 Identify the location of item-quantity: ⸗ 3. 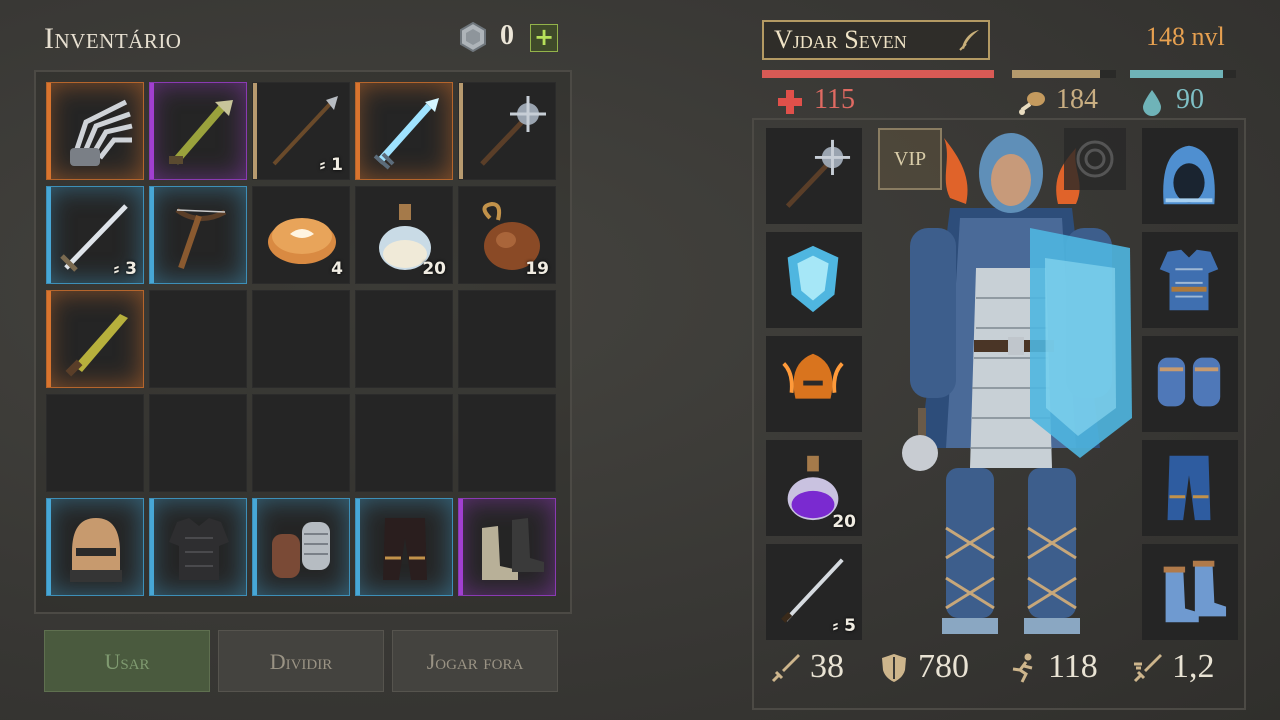
(125, 269).